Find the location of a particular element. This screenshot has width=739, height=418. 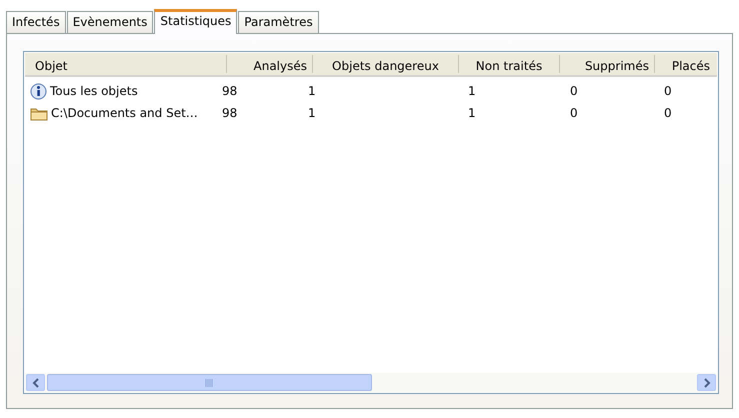

tab: Paramètres is located at coordinates (278, 22).